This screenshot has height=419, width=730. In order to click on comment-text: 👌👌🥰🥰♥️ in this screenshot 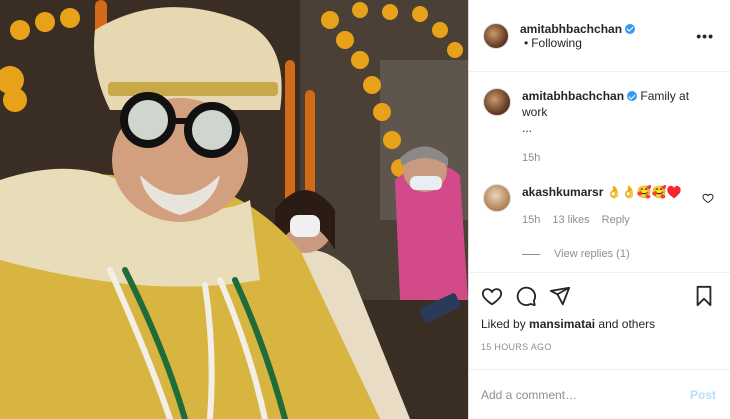, I will do `click(644, 192)`.